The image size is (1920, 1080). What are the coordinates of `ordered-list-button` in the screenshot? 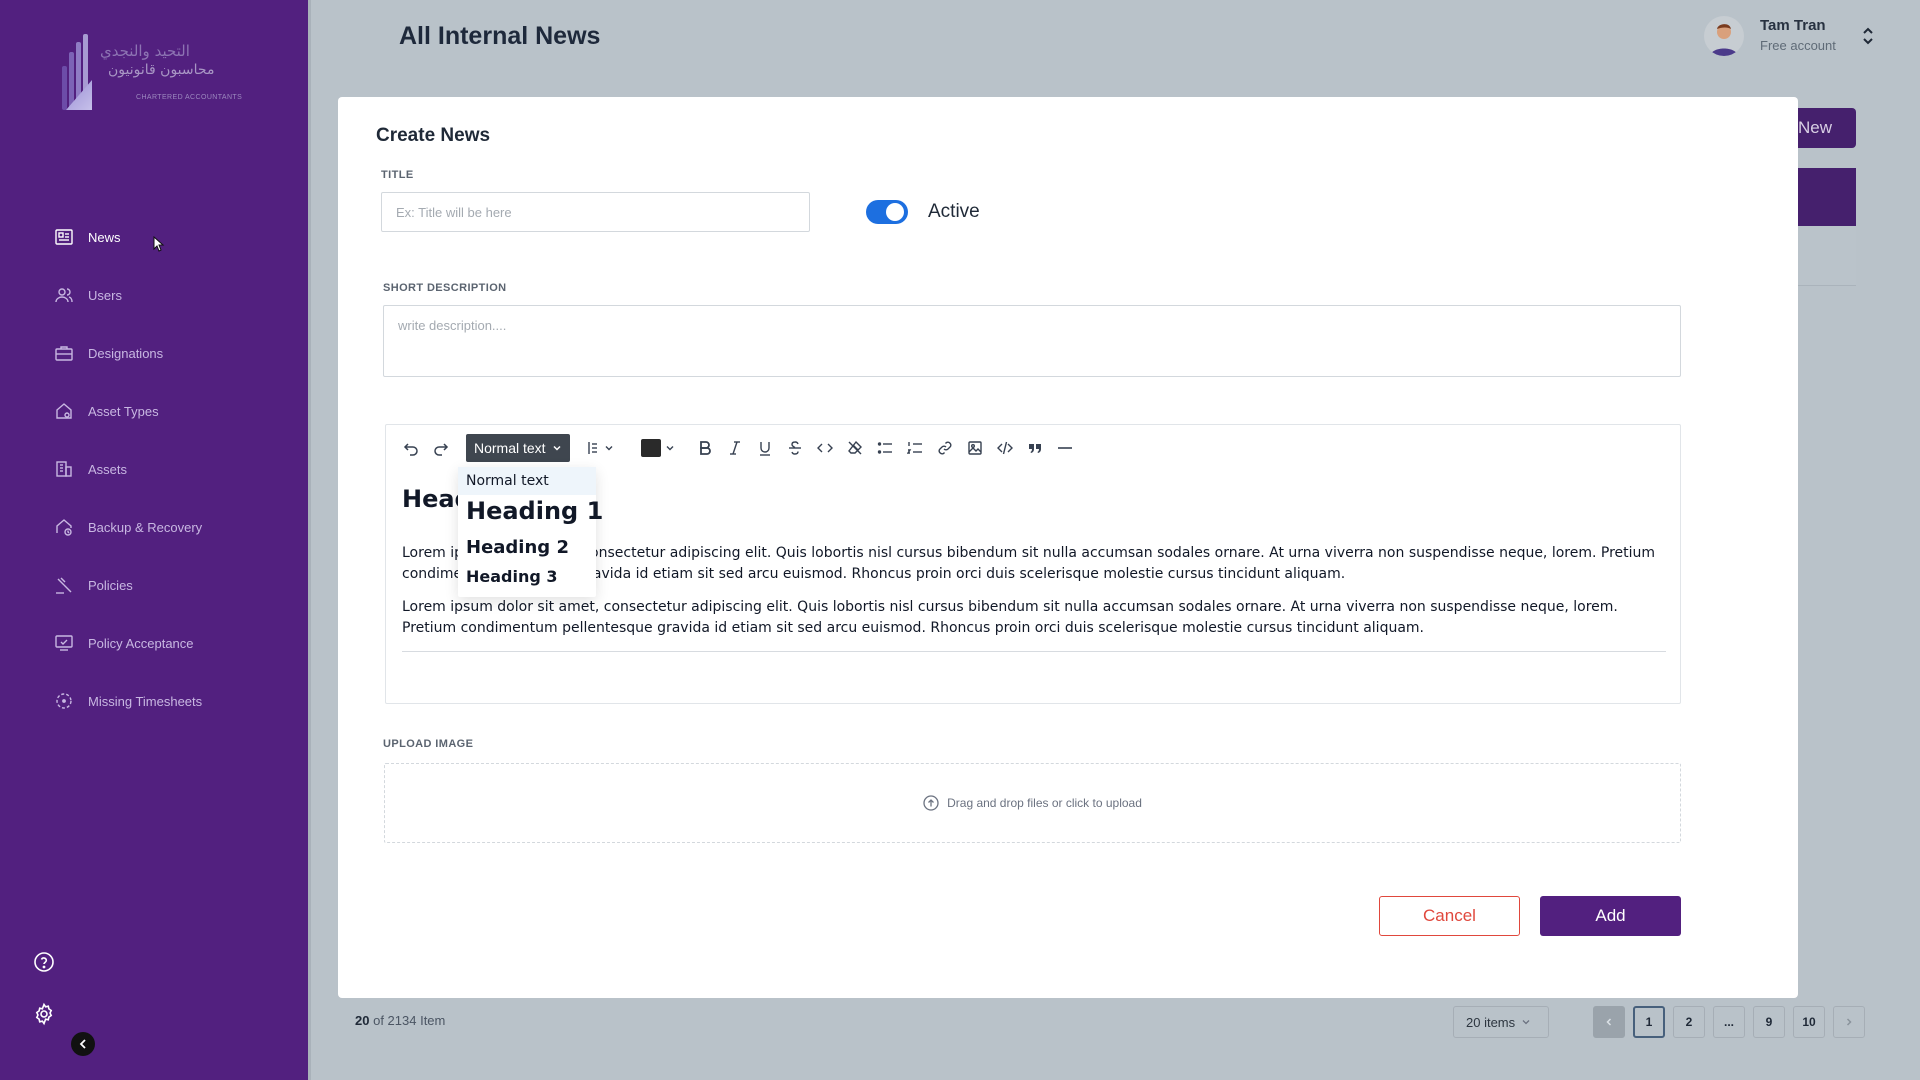 It's located at (915, 448).